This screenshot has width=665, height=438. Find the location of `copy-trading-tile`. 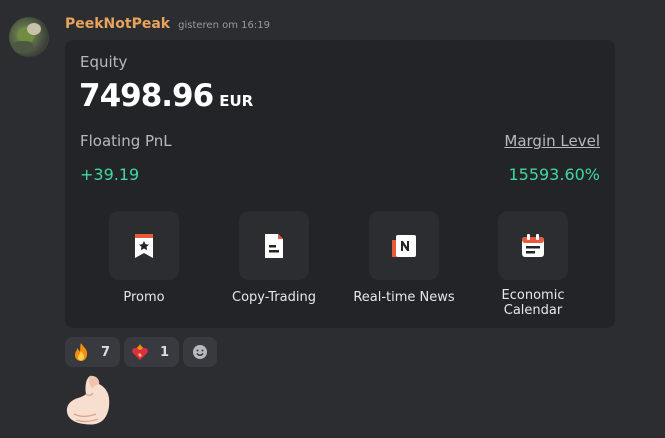

copy-trading-tile is located at coordinates (274, 245).